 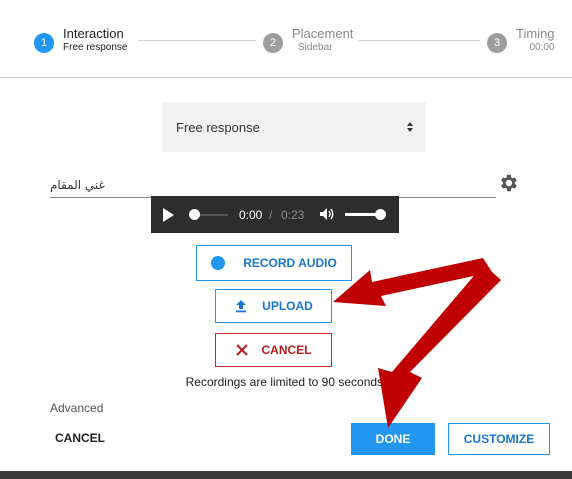 I want to click on step-timing: 3 Timing 00:00, so click(x=521, y=40).